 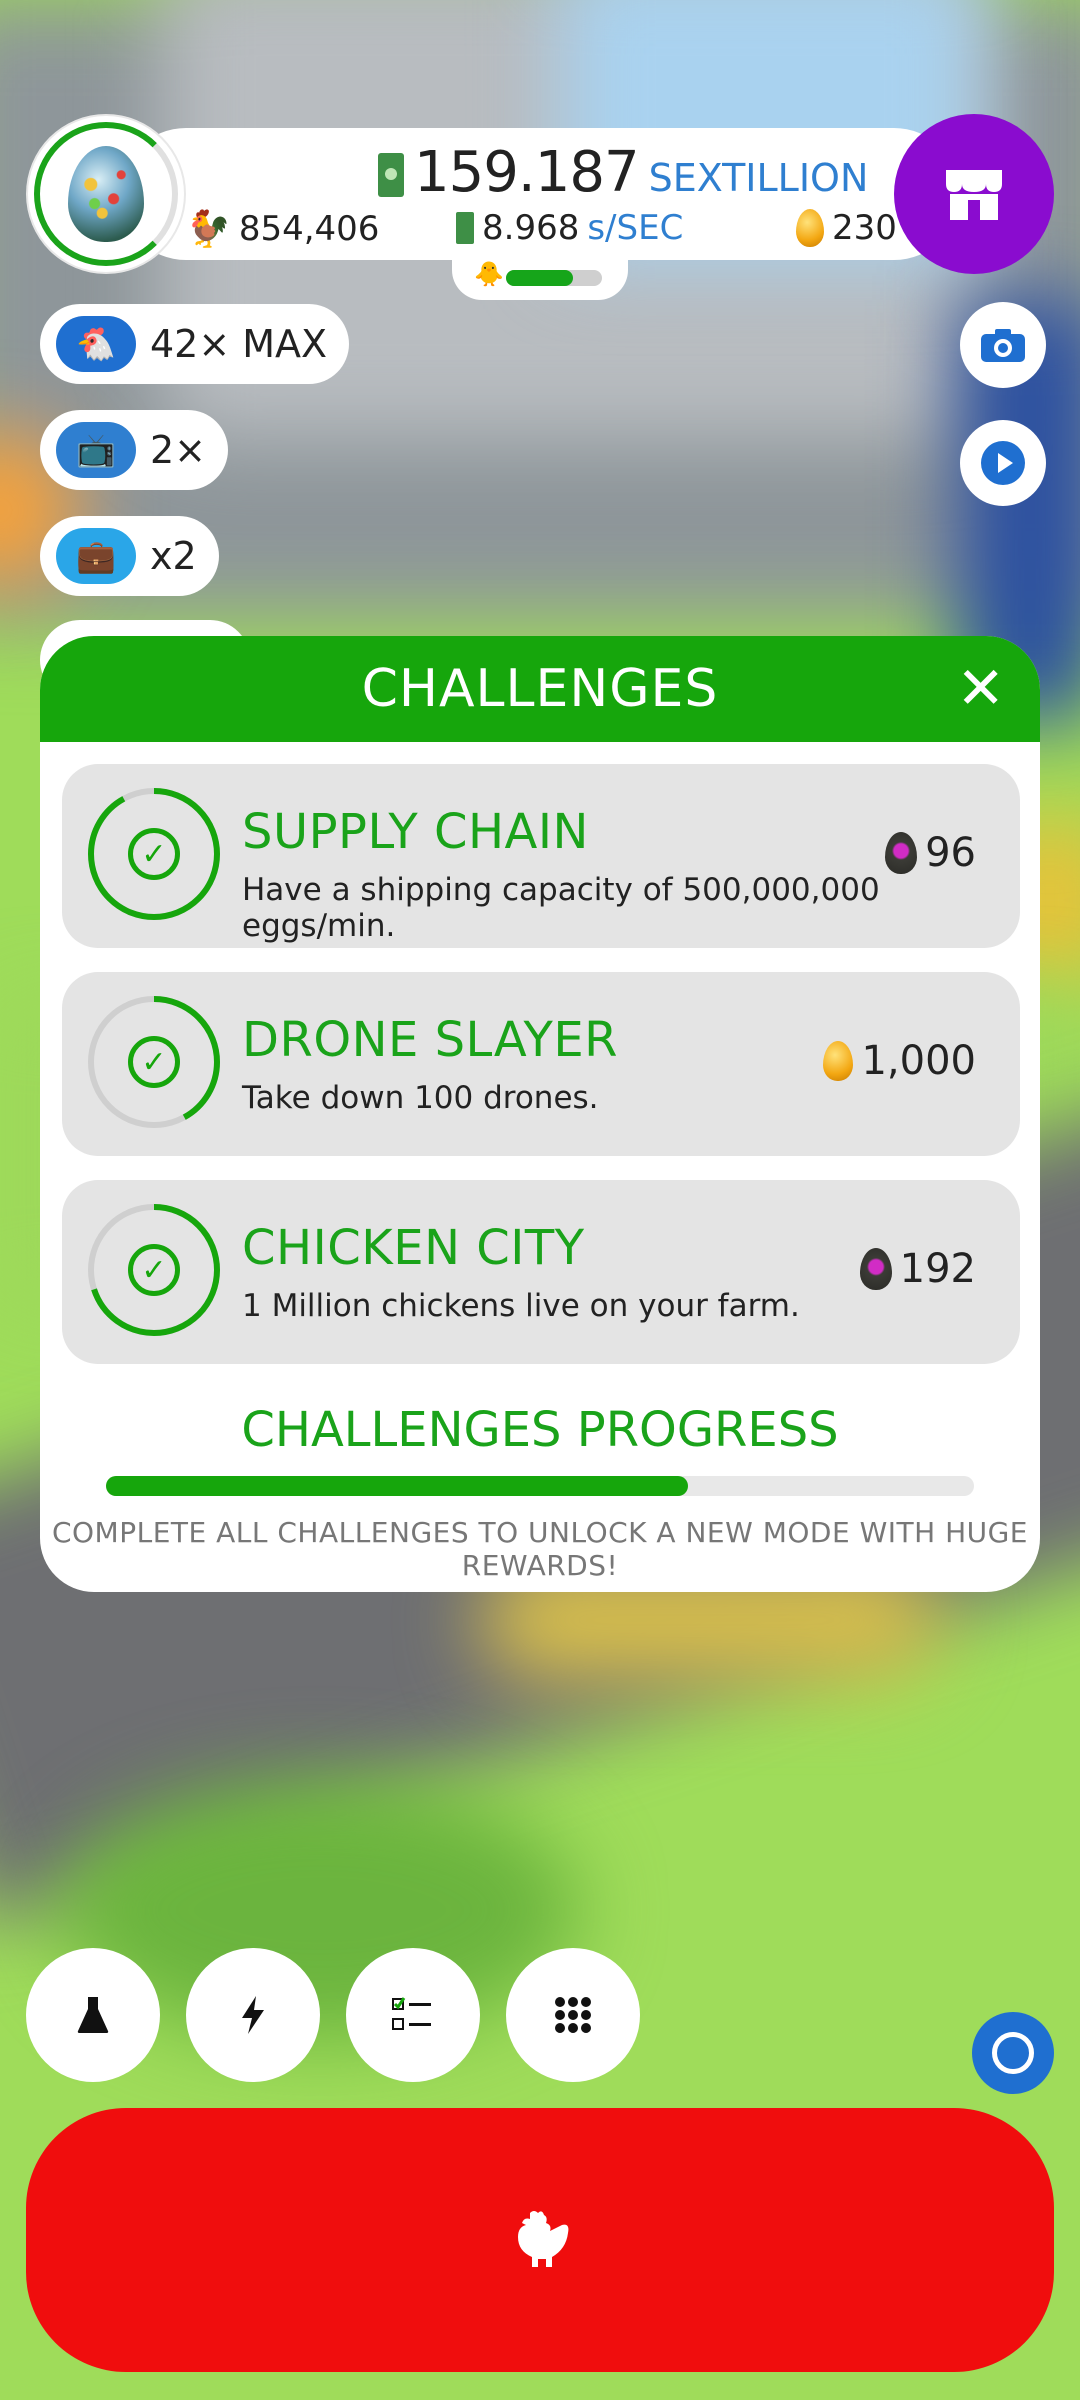 What do you see at coordinates (540, 1430) in the screenshot?
I see `challenges-progress-title: CHALLENGES PROGRESS` at bounding box center [540, 1430].